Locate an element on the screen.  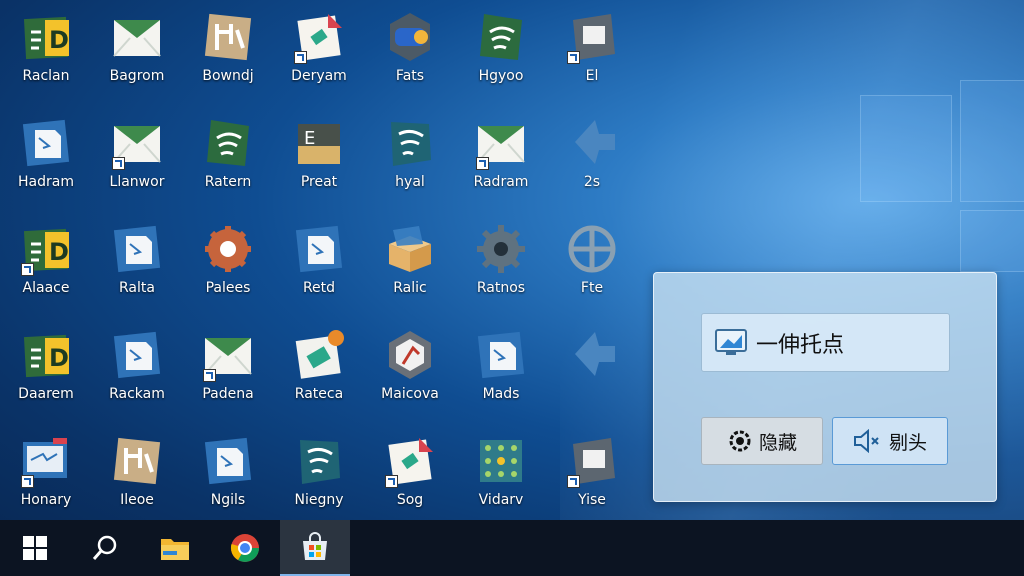
panel-text-field: 一伸托点 is located at coordinates (825, 342).